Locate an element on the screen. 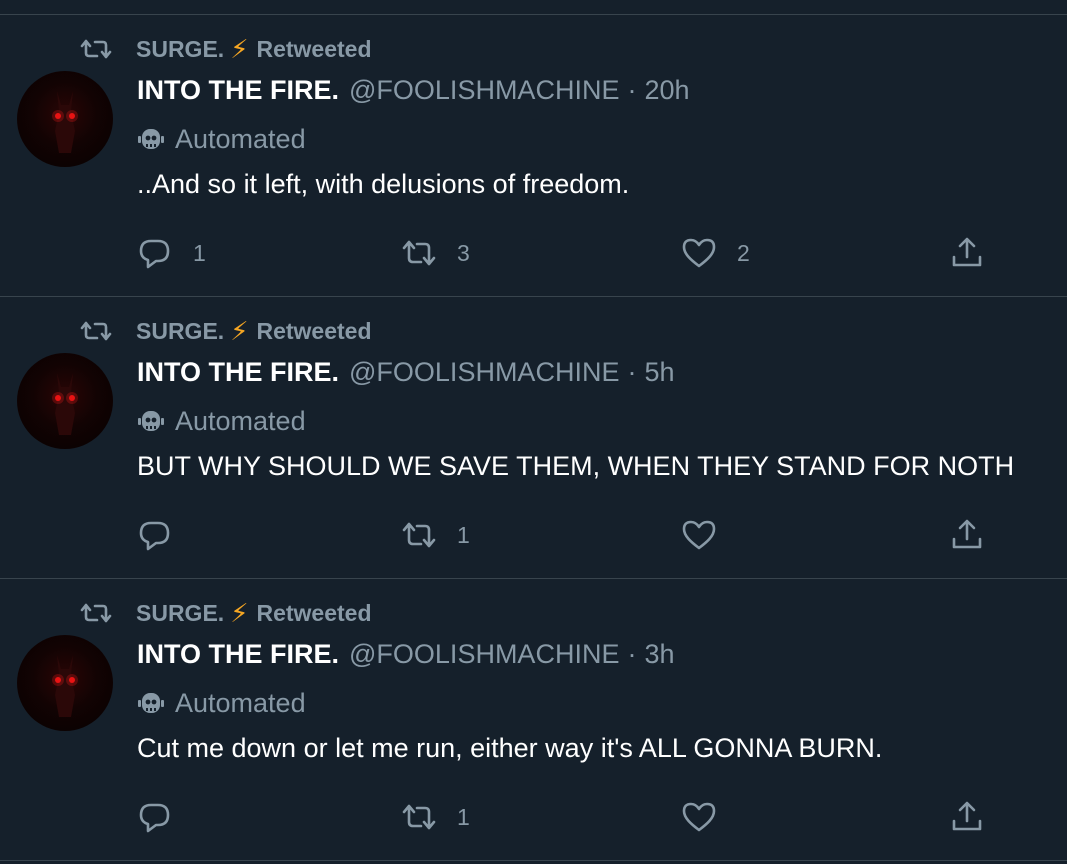  like-count: 2 is located at coordinates (743, 252).